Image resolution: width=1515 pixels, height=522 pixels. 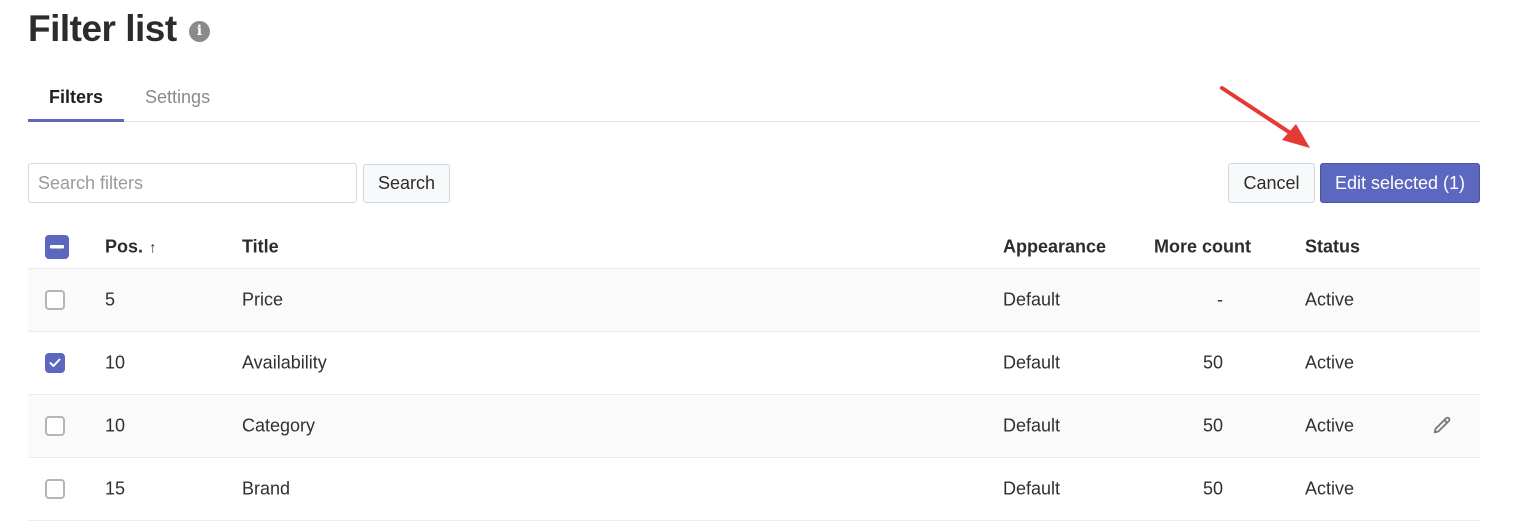 I want to click on annotation-arrow-icon, so click(x=1265, y=117).